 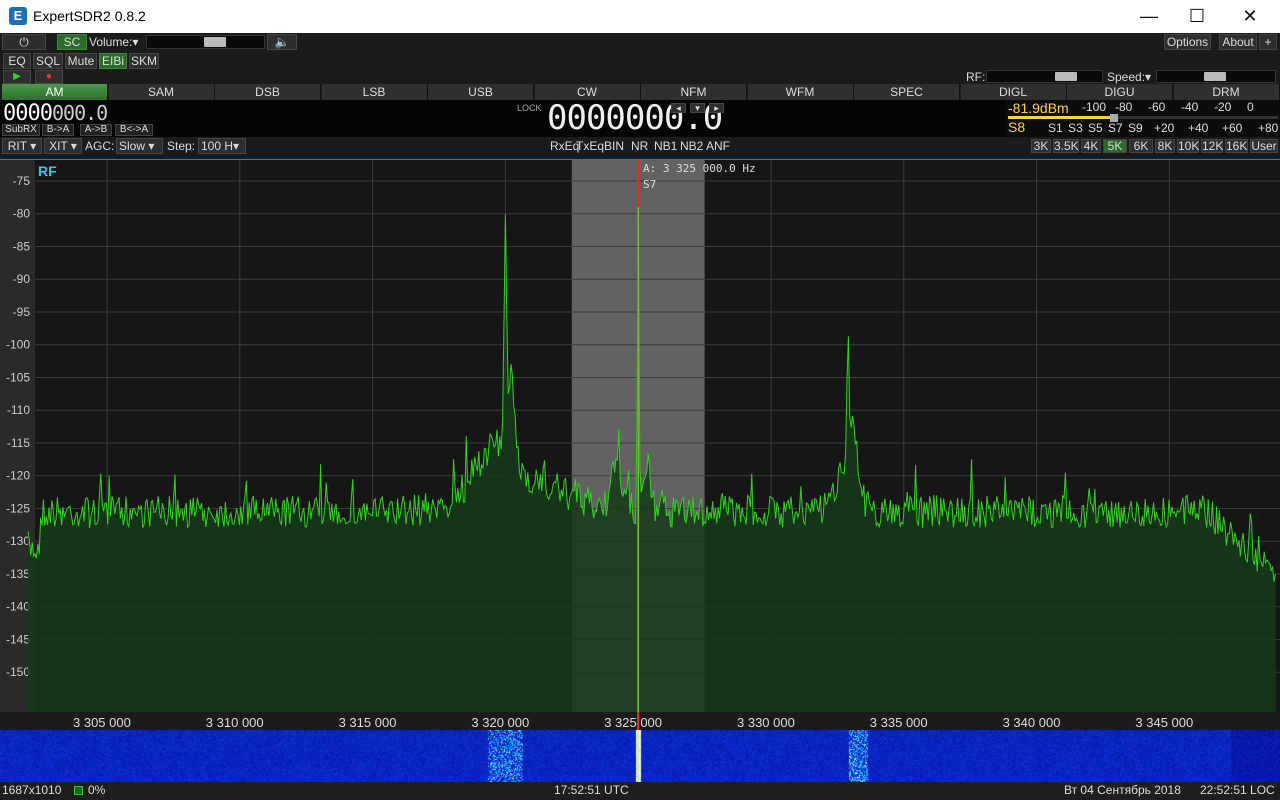 I want to click on speed-thumb, so click(x=1215, y=76).